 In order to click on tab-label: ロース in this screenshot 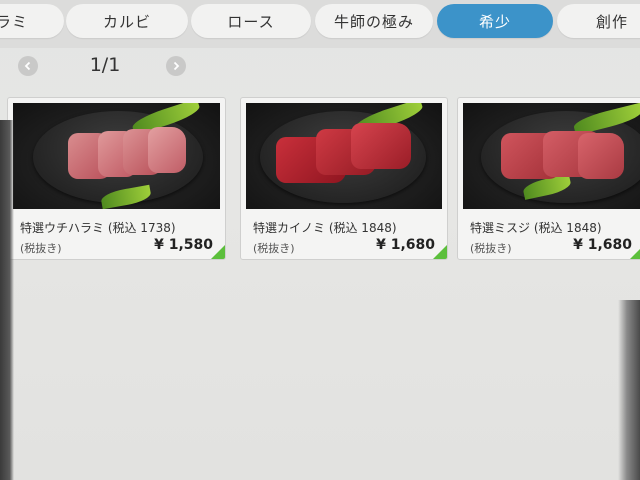, I will do `click(251, 21)`.